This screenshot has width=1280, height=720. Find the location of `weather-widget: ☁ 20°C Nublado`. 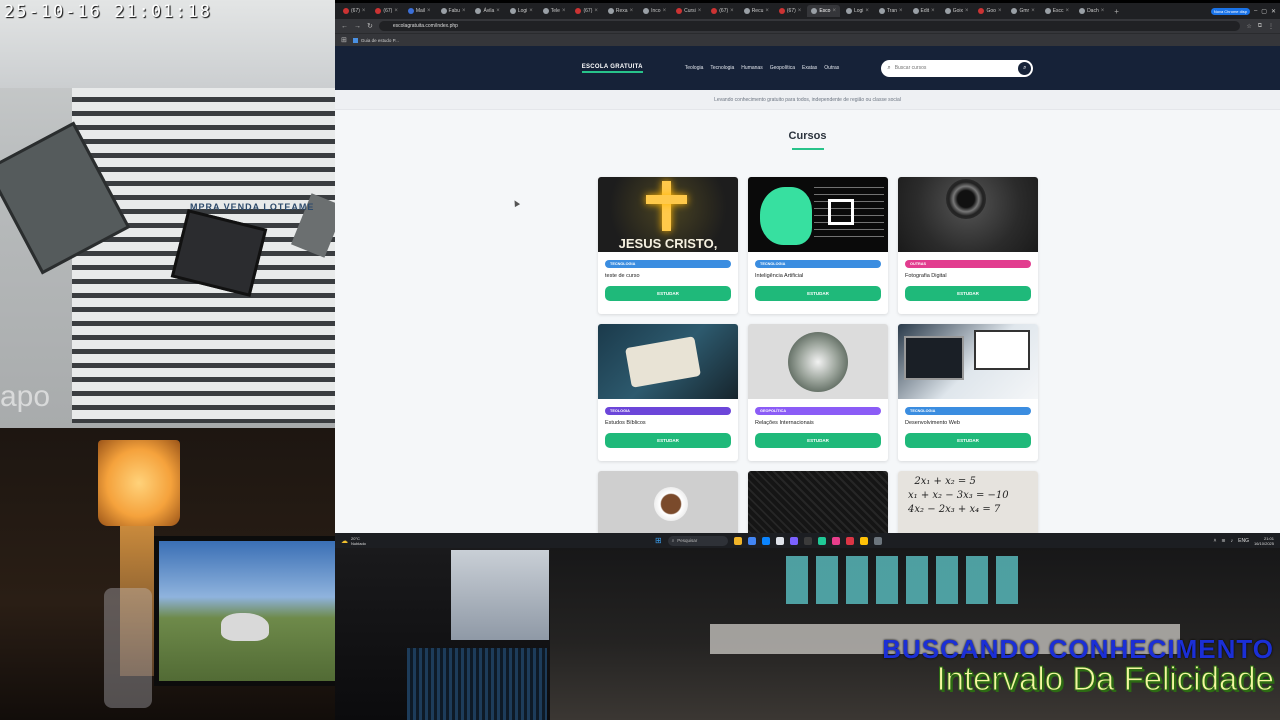

weather-widget: ☁ 20°C Nublado is located at coordinates (495, 541).